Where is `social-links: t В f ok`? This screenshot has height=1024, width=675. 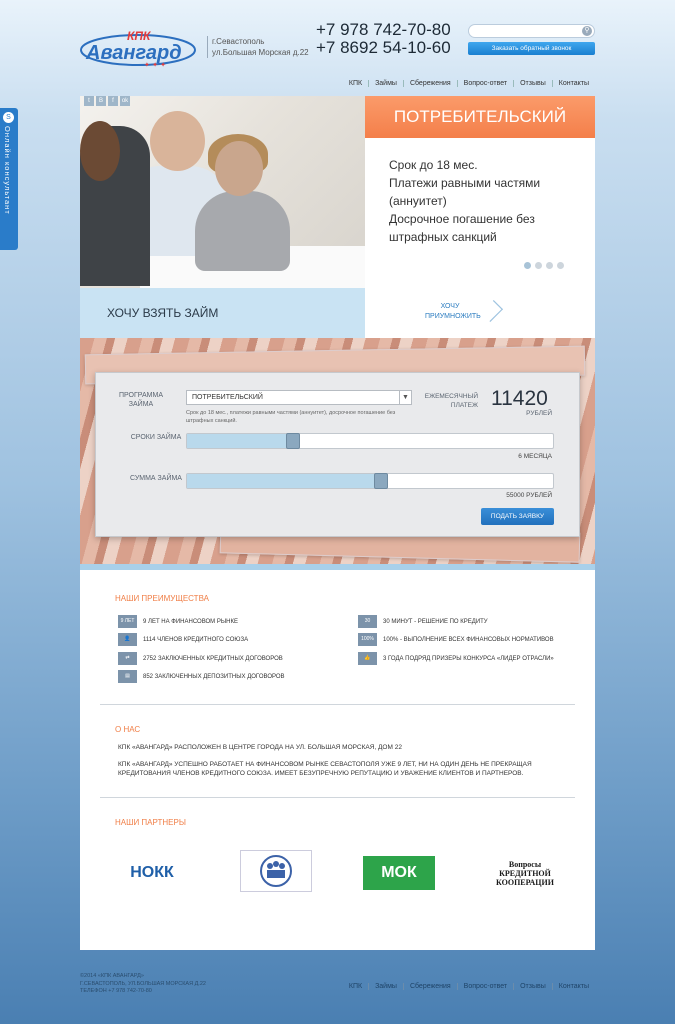
social-links: t В f ok is located at coordinates (107, 101).